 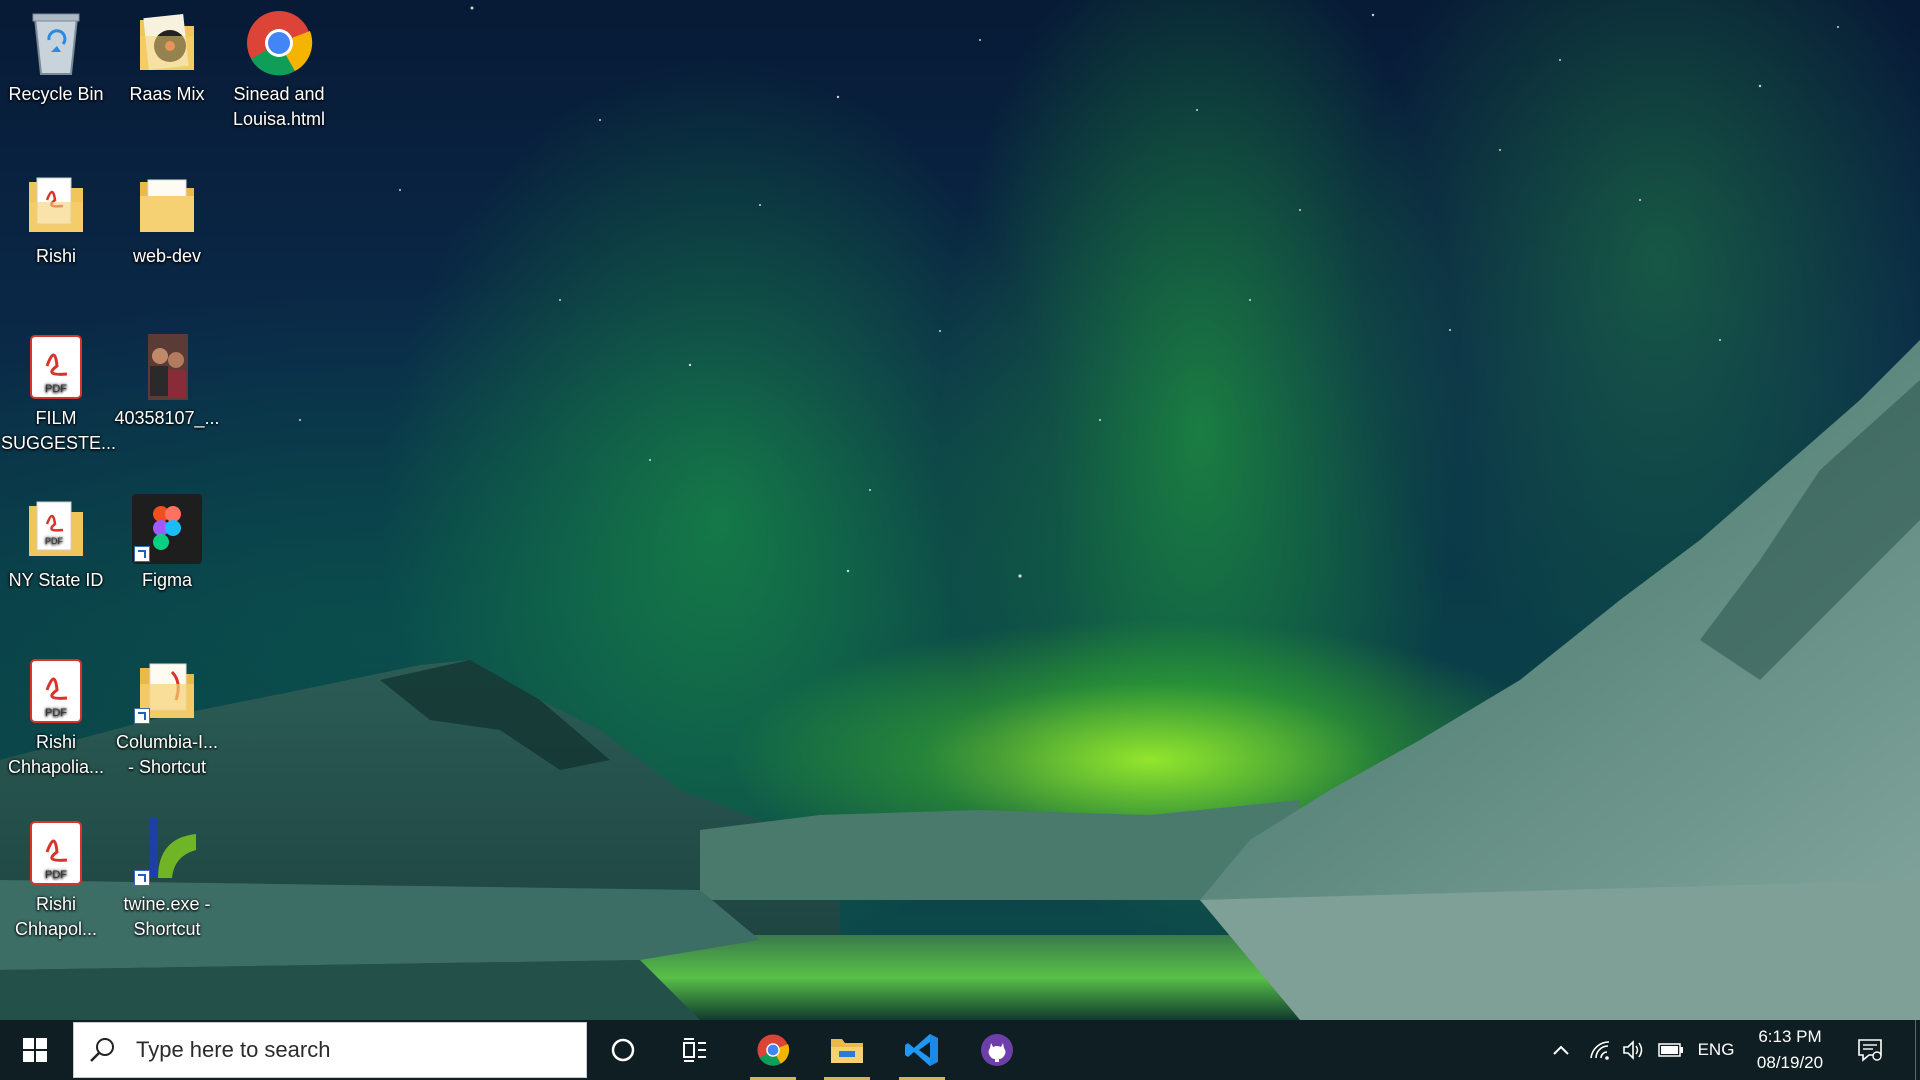 I want to click on battery-icon, so click(x=1670, y=1050).